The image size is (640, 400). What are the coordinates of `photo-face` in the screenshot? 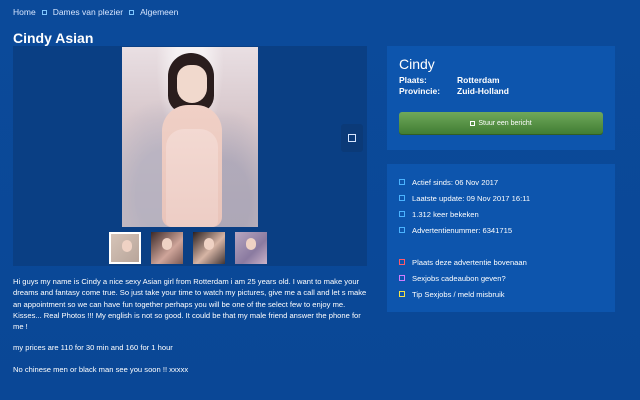 It's located at (192, 84).